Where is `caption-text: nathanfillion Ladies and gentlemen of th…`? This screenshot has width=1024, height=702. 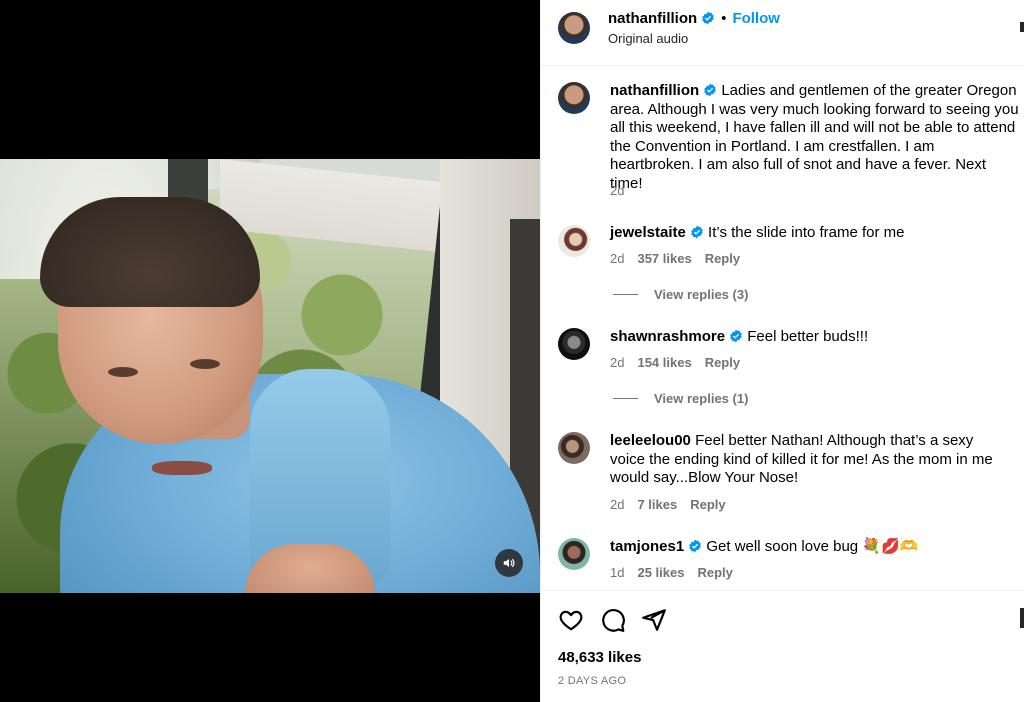 caption-text: nathanfillion Ladies and gentlemen of th… is located at coordinates (816, 138).